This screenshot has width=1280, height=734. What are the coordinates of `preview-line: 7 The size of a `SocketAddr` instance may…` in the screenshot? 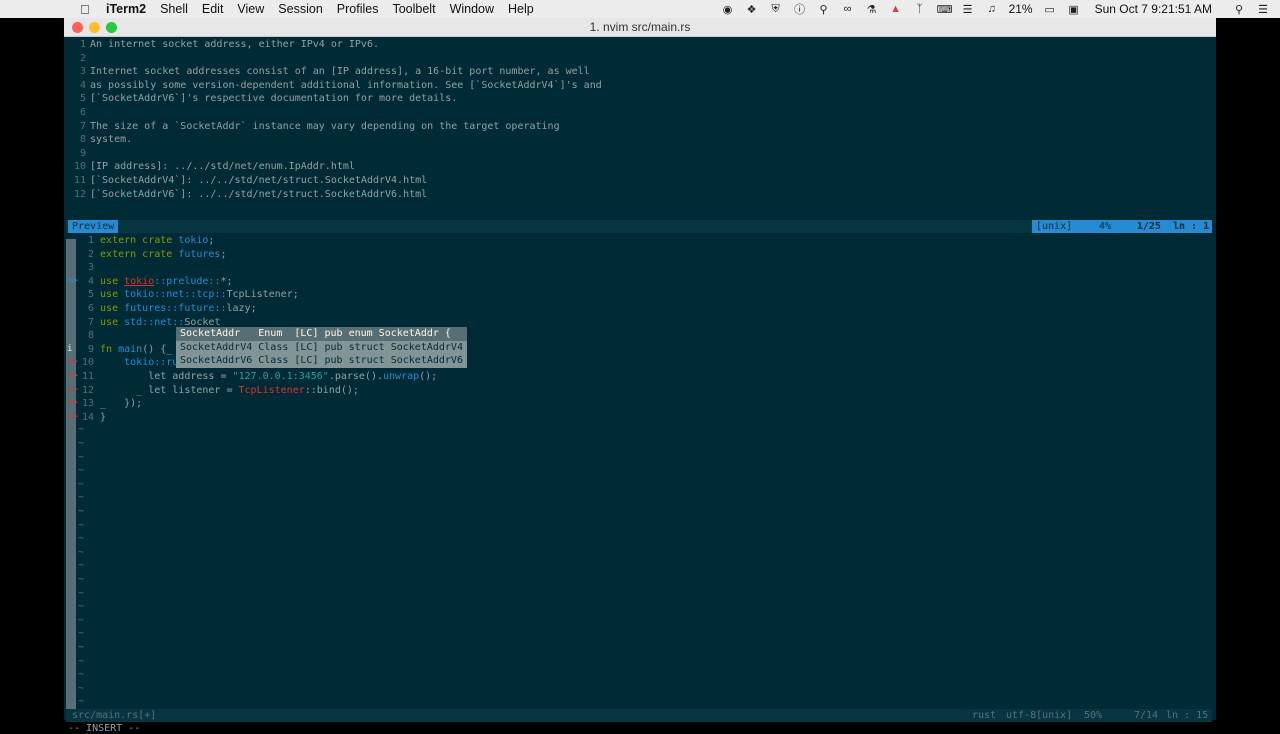 It's located at (319, 126).